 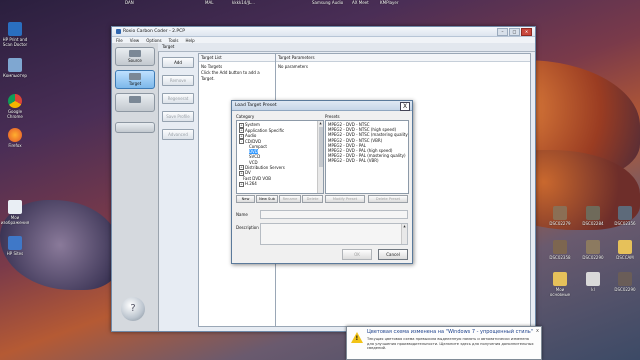 What do you see at coordinates (15, 243) in the screenshot?
I see `hp-icon` at bounding box center [15, 243].